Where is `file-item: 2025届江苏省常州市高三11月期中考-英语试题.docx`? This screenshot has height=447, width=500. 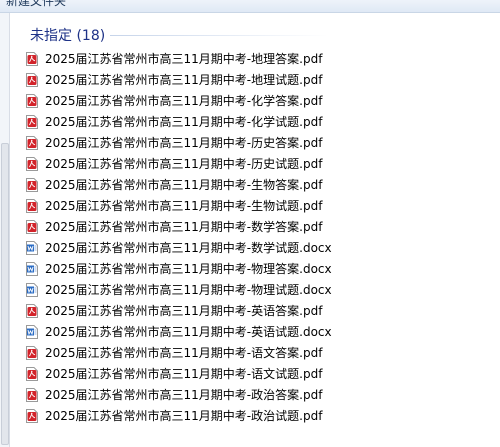
file-item: 2025届江苏省常州市高三11月期中考-英语试题.docx is located at coordinates (179, 331).